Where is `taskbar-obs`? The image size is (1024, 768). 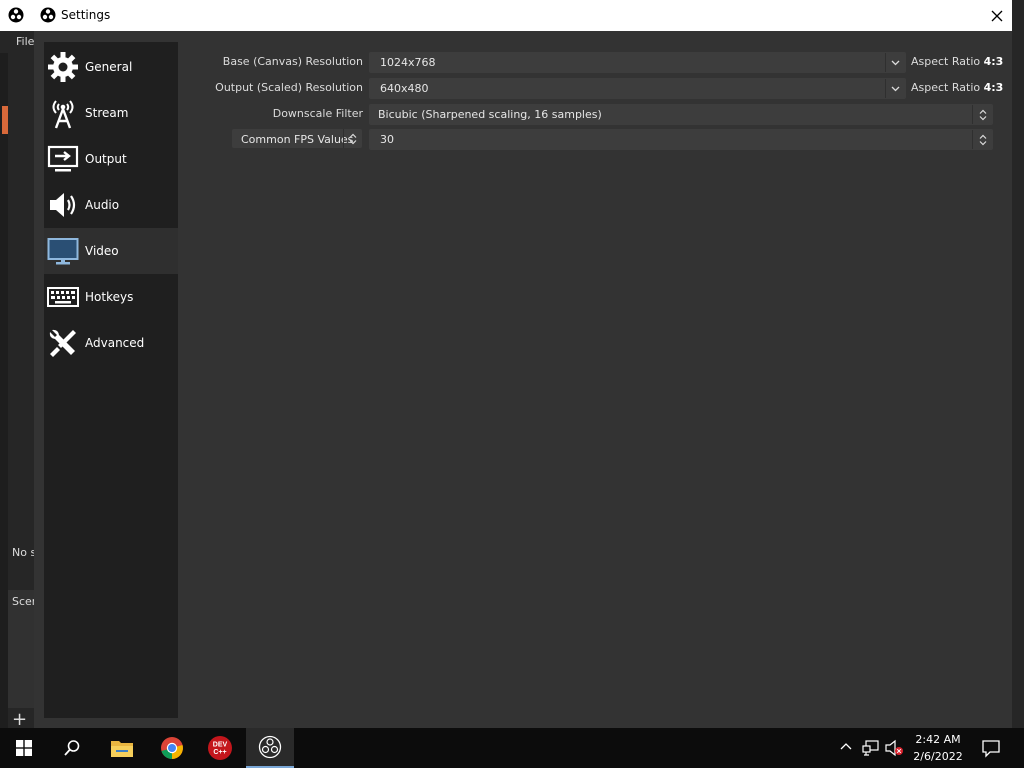
taskbar-obs is located at coordinates (270, 748).